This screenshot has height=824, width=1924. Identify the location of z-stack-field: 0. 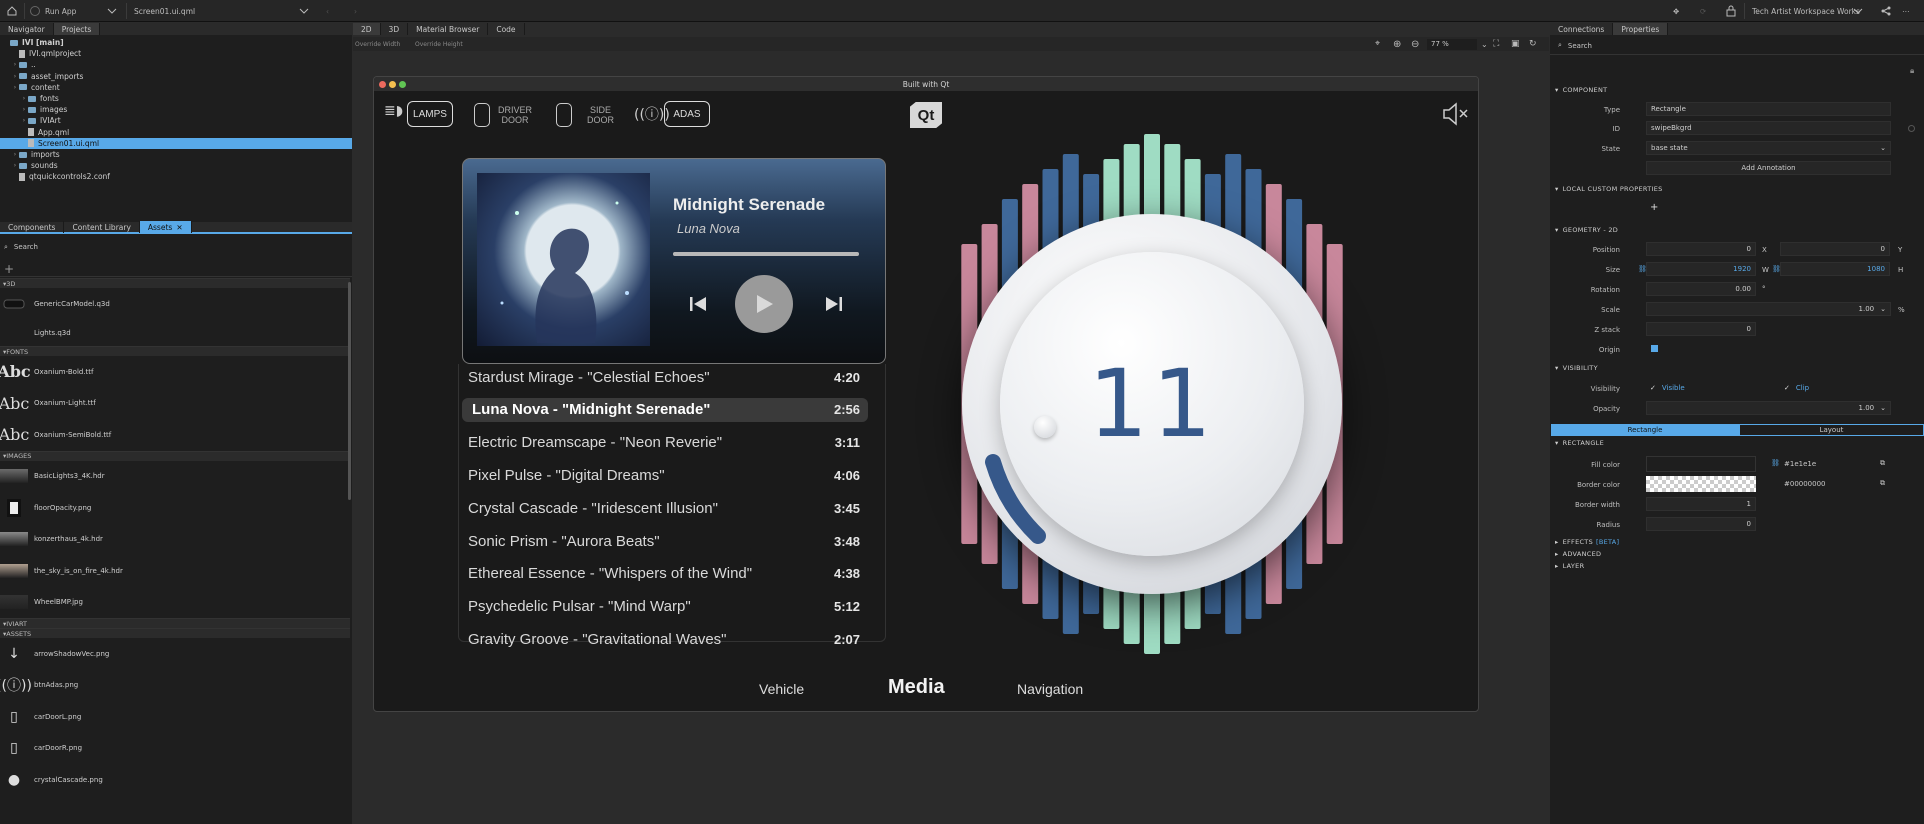
(1701, 329).